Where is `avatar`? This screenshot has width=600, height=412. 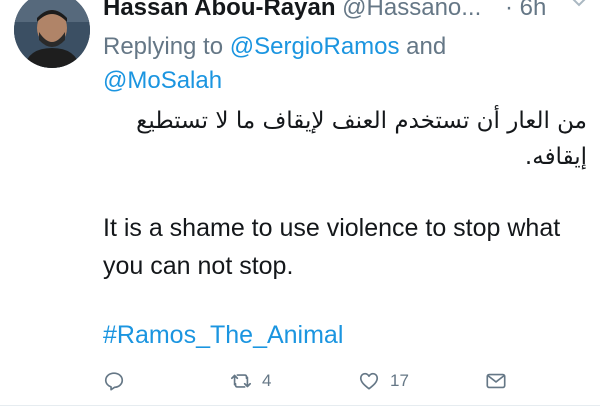 avatar is located at coordinates (52, 34).